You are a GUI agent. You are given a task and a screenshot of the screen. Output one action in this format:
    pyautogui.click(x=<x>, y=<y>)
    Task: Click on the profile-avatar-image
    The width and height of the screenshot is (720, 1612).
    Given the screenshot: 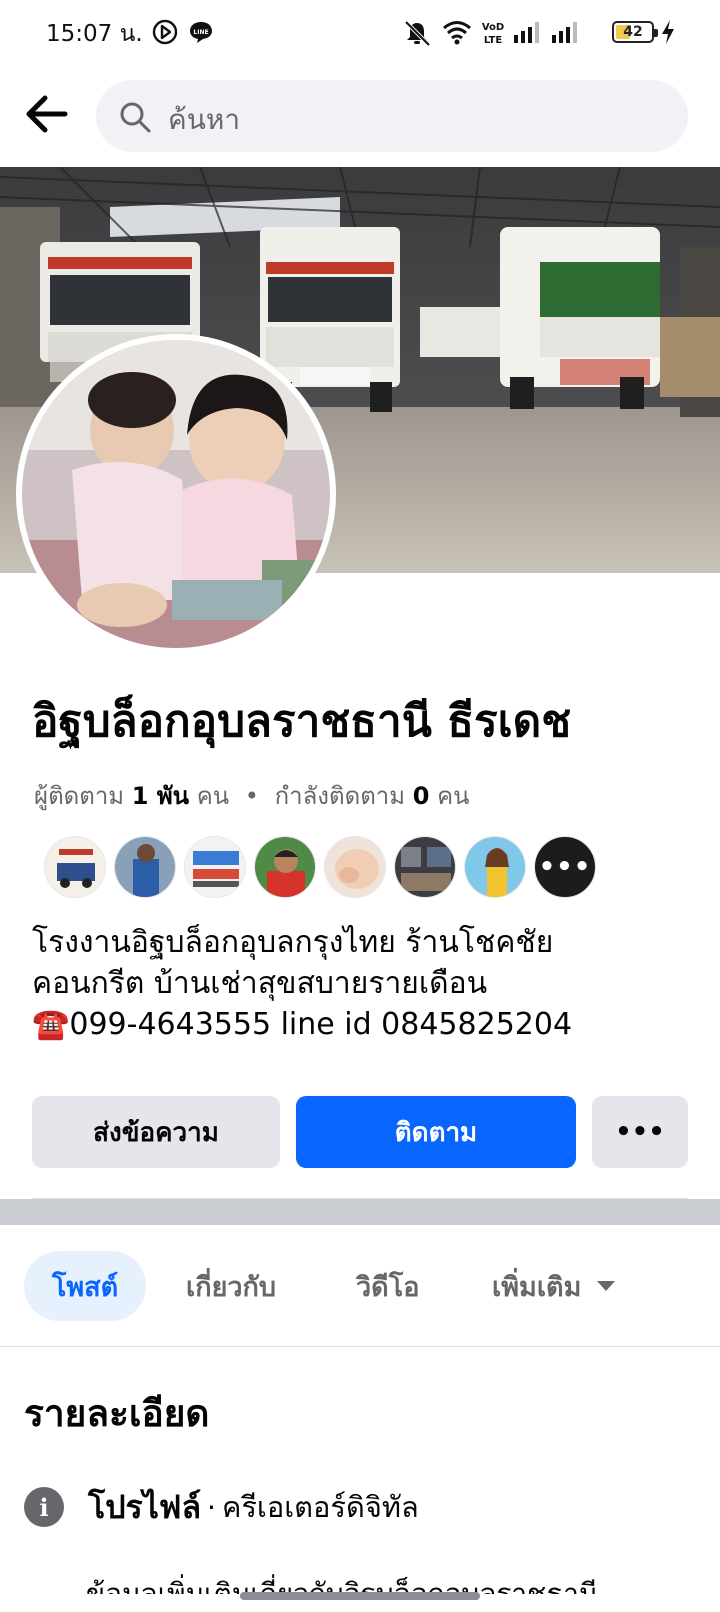 What is the action you would take?
    pyautogui.click(x=176, y=494)
    